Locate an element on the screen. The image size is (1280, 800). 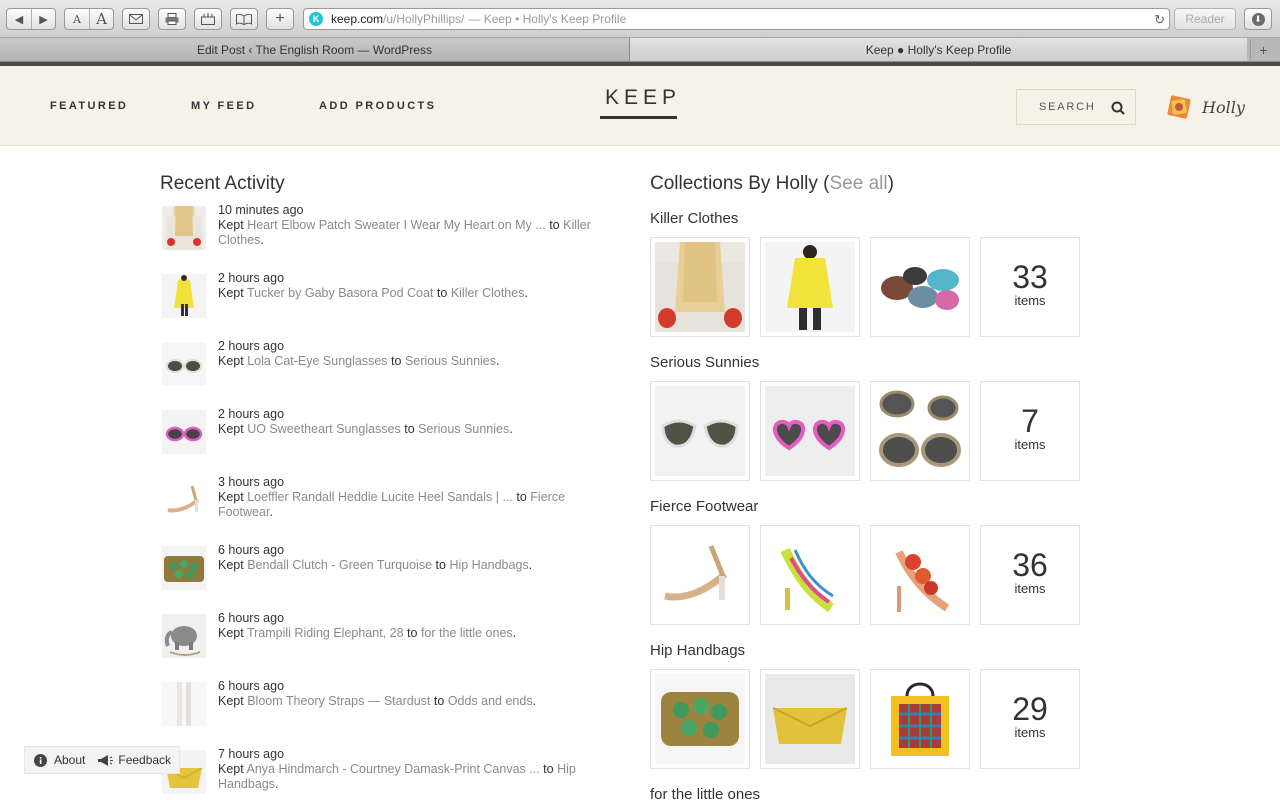
text-size-buttons: A A is located at coordinates (89, 19).